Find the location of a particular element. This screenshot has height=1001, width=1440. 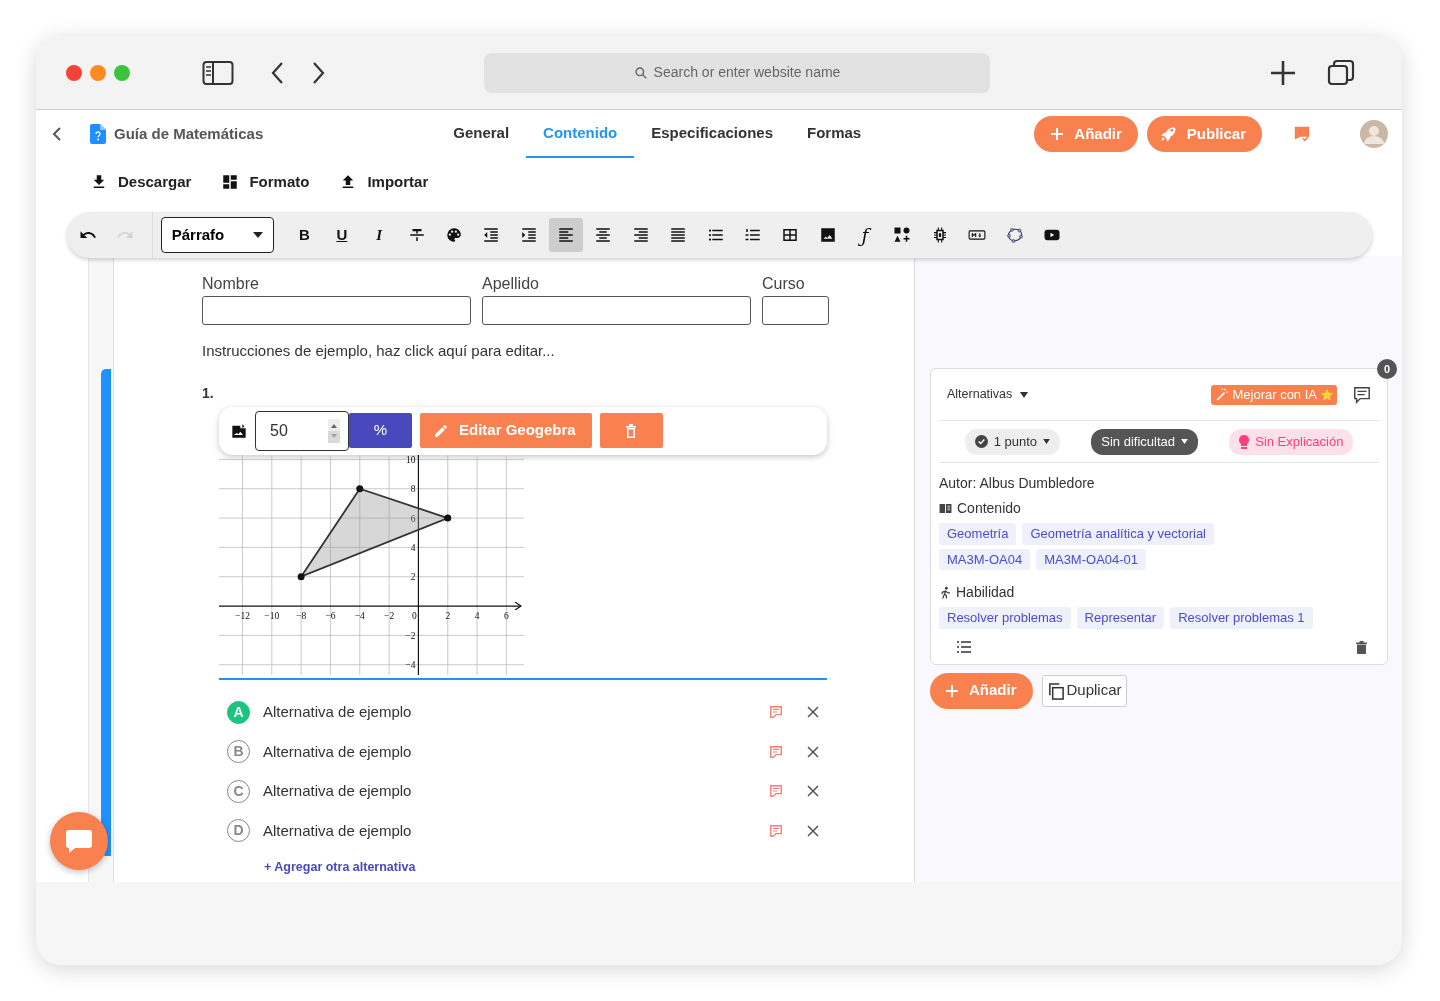

close-window-button is located at coordinates (74, 72).